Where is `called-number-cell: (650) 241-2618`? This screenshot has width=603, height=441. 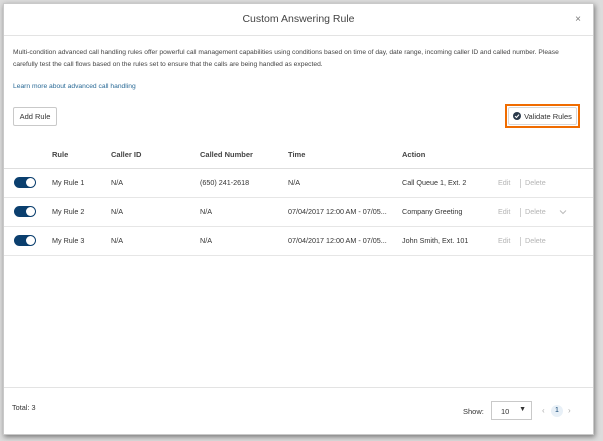
called-number-cell: (650) 241-2618 is located at coordinates (225, 182).